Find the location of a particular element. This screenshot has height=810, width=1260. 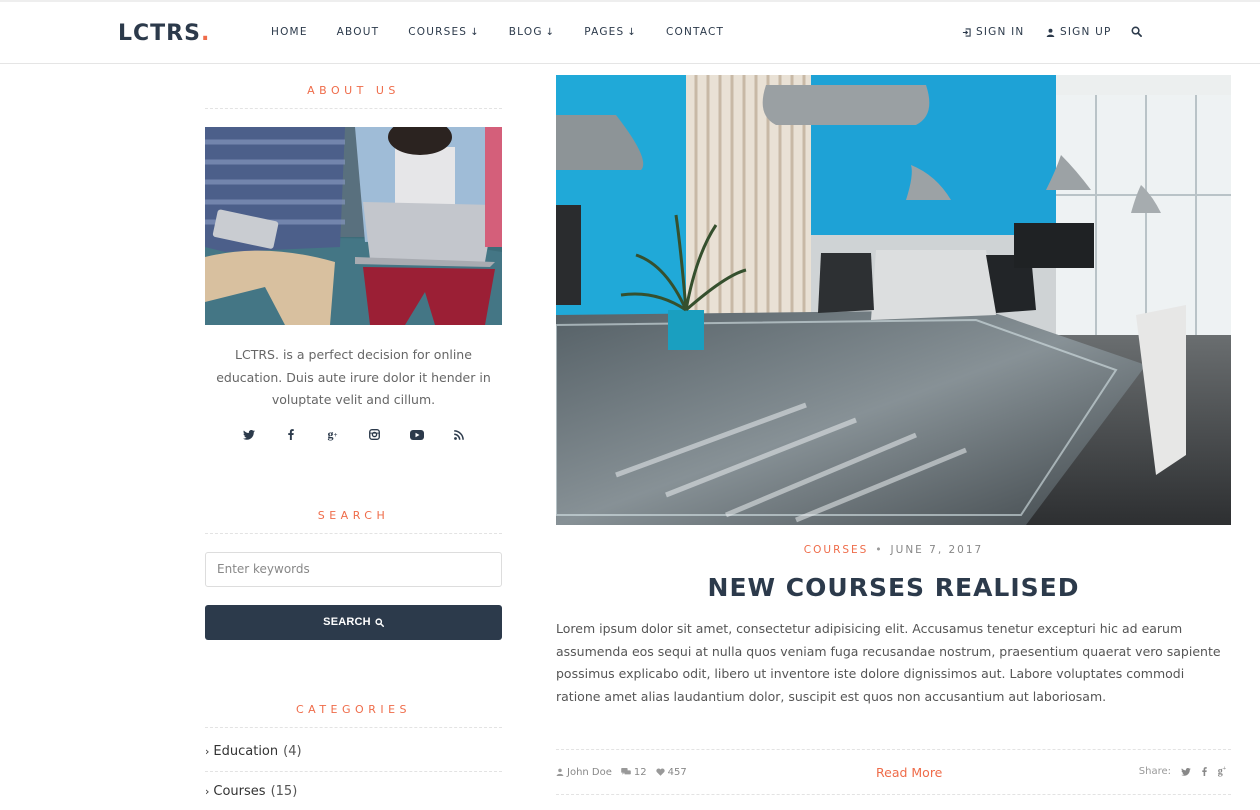

search-button: SEARCH is located at coordinates (353, 622).